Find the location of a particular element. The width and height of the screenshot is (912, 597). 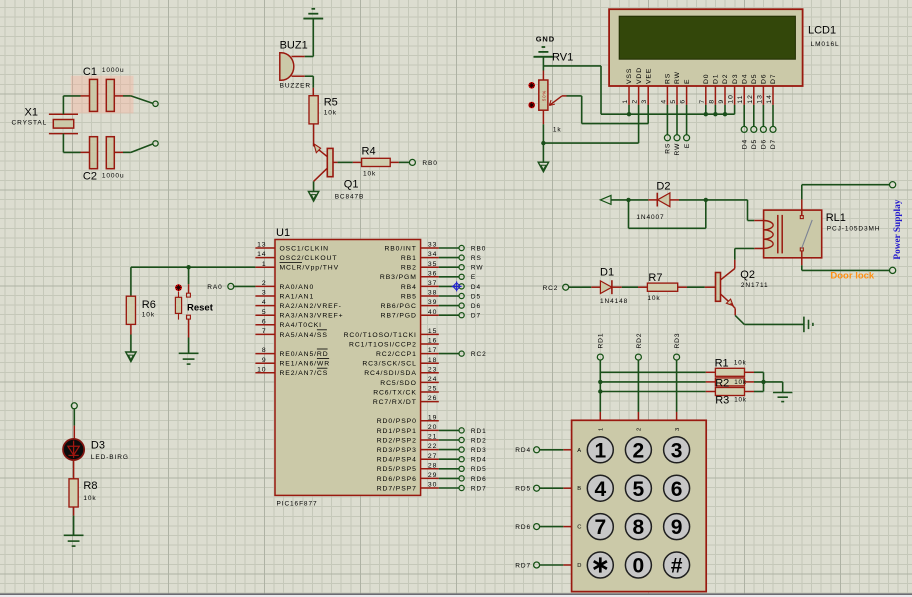

svg-text: CRYSTAL is located at coordinates (30, 123).